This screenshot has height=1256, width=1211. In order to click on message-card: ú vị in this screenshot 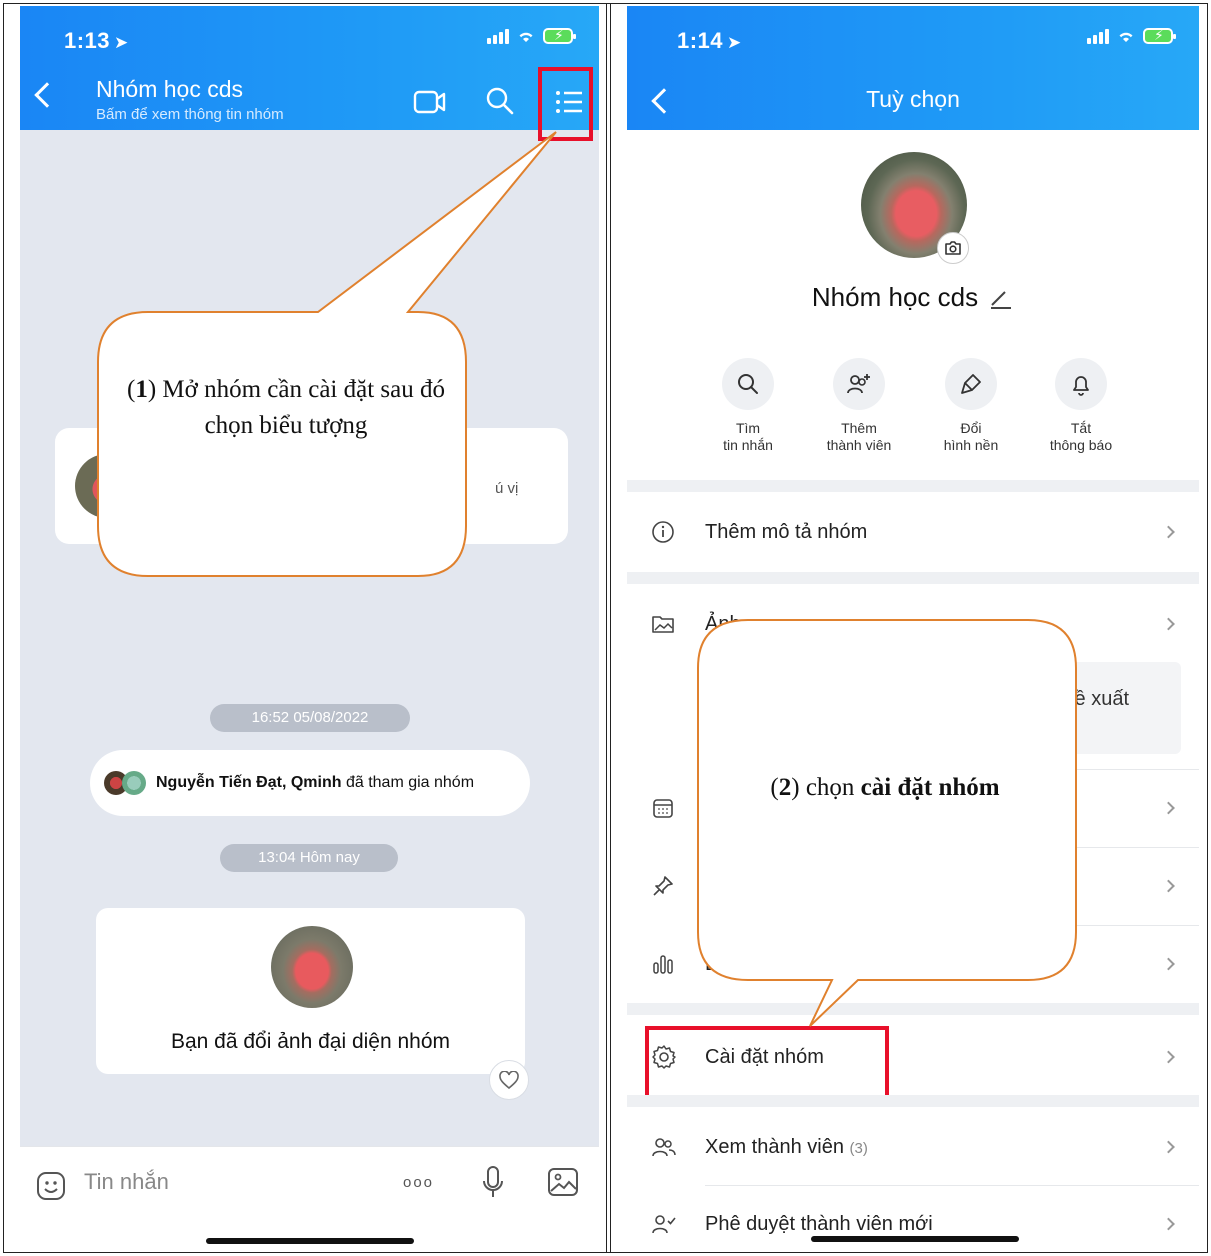, I will do `click(311, 486)`.